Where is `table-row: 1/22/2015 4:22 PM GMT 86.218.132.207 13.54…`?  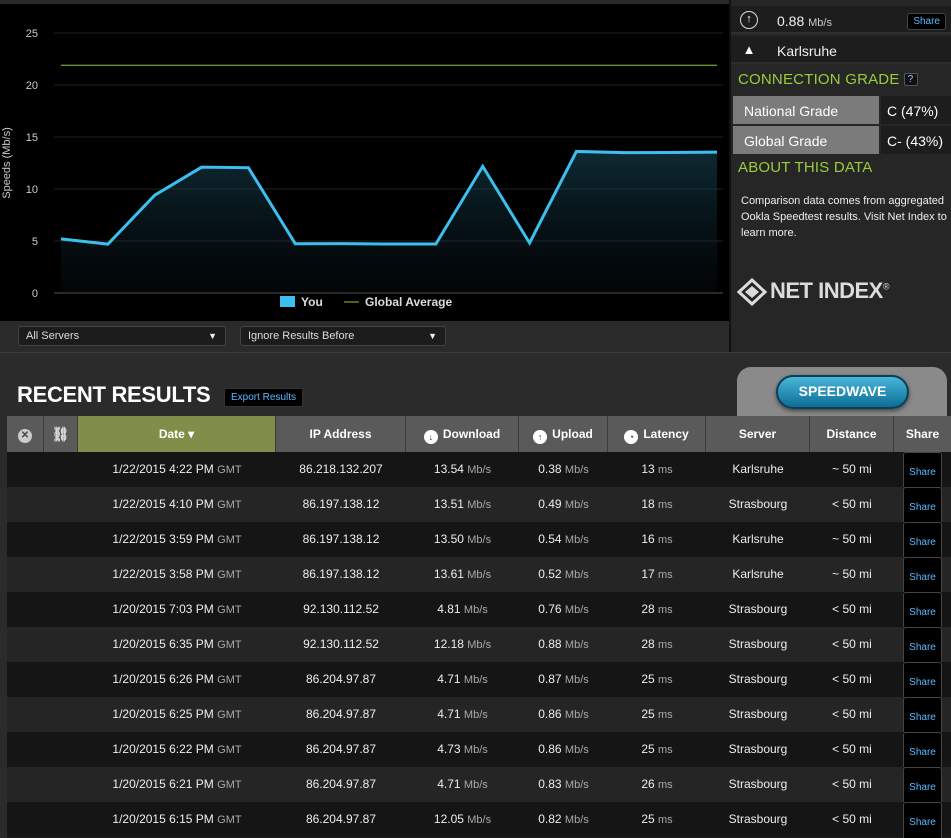 table-row: 1/22/2015 4:22 PM GMT 86.218.132.207 13.54… is located at coordinates (479, 472).